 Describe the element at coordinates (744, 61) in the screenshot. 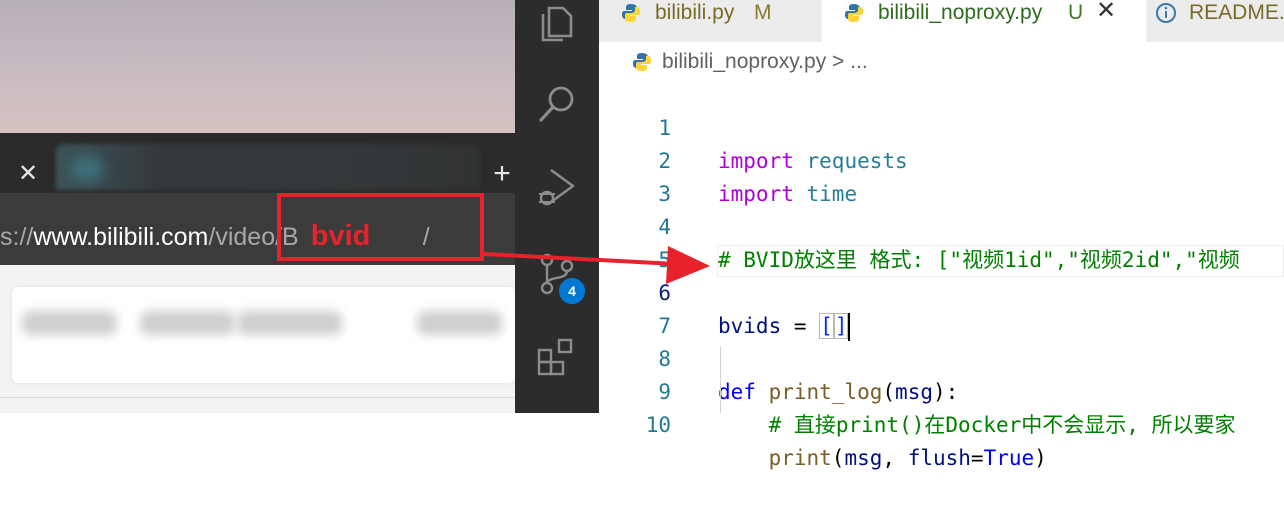

I see `breadcrumb-file: bilibili_noproxy.py` at that location.